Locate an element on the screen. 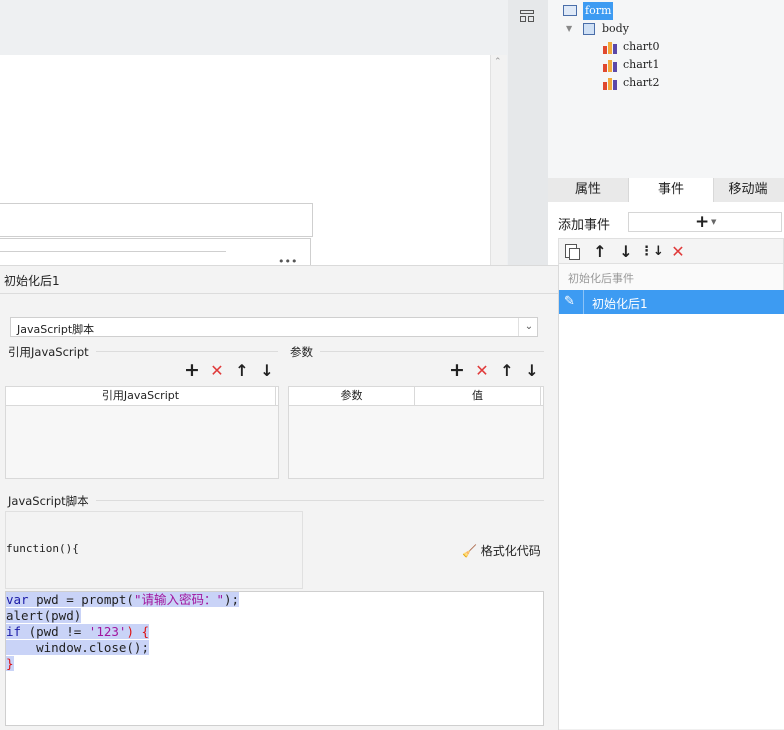 The width and height of the screenshot is (784, 730). event-item-label: 初始化后1 is located at coordinates (620, 304).